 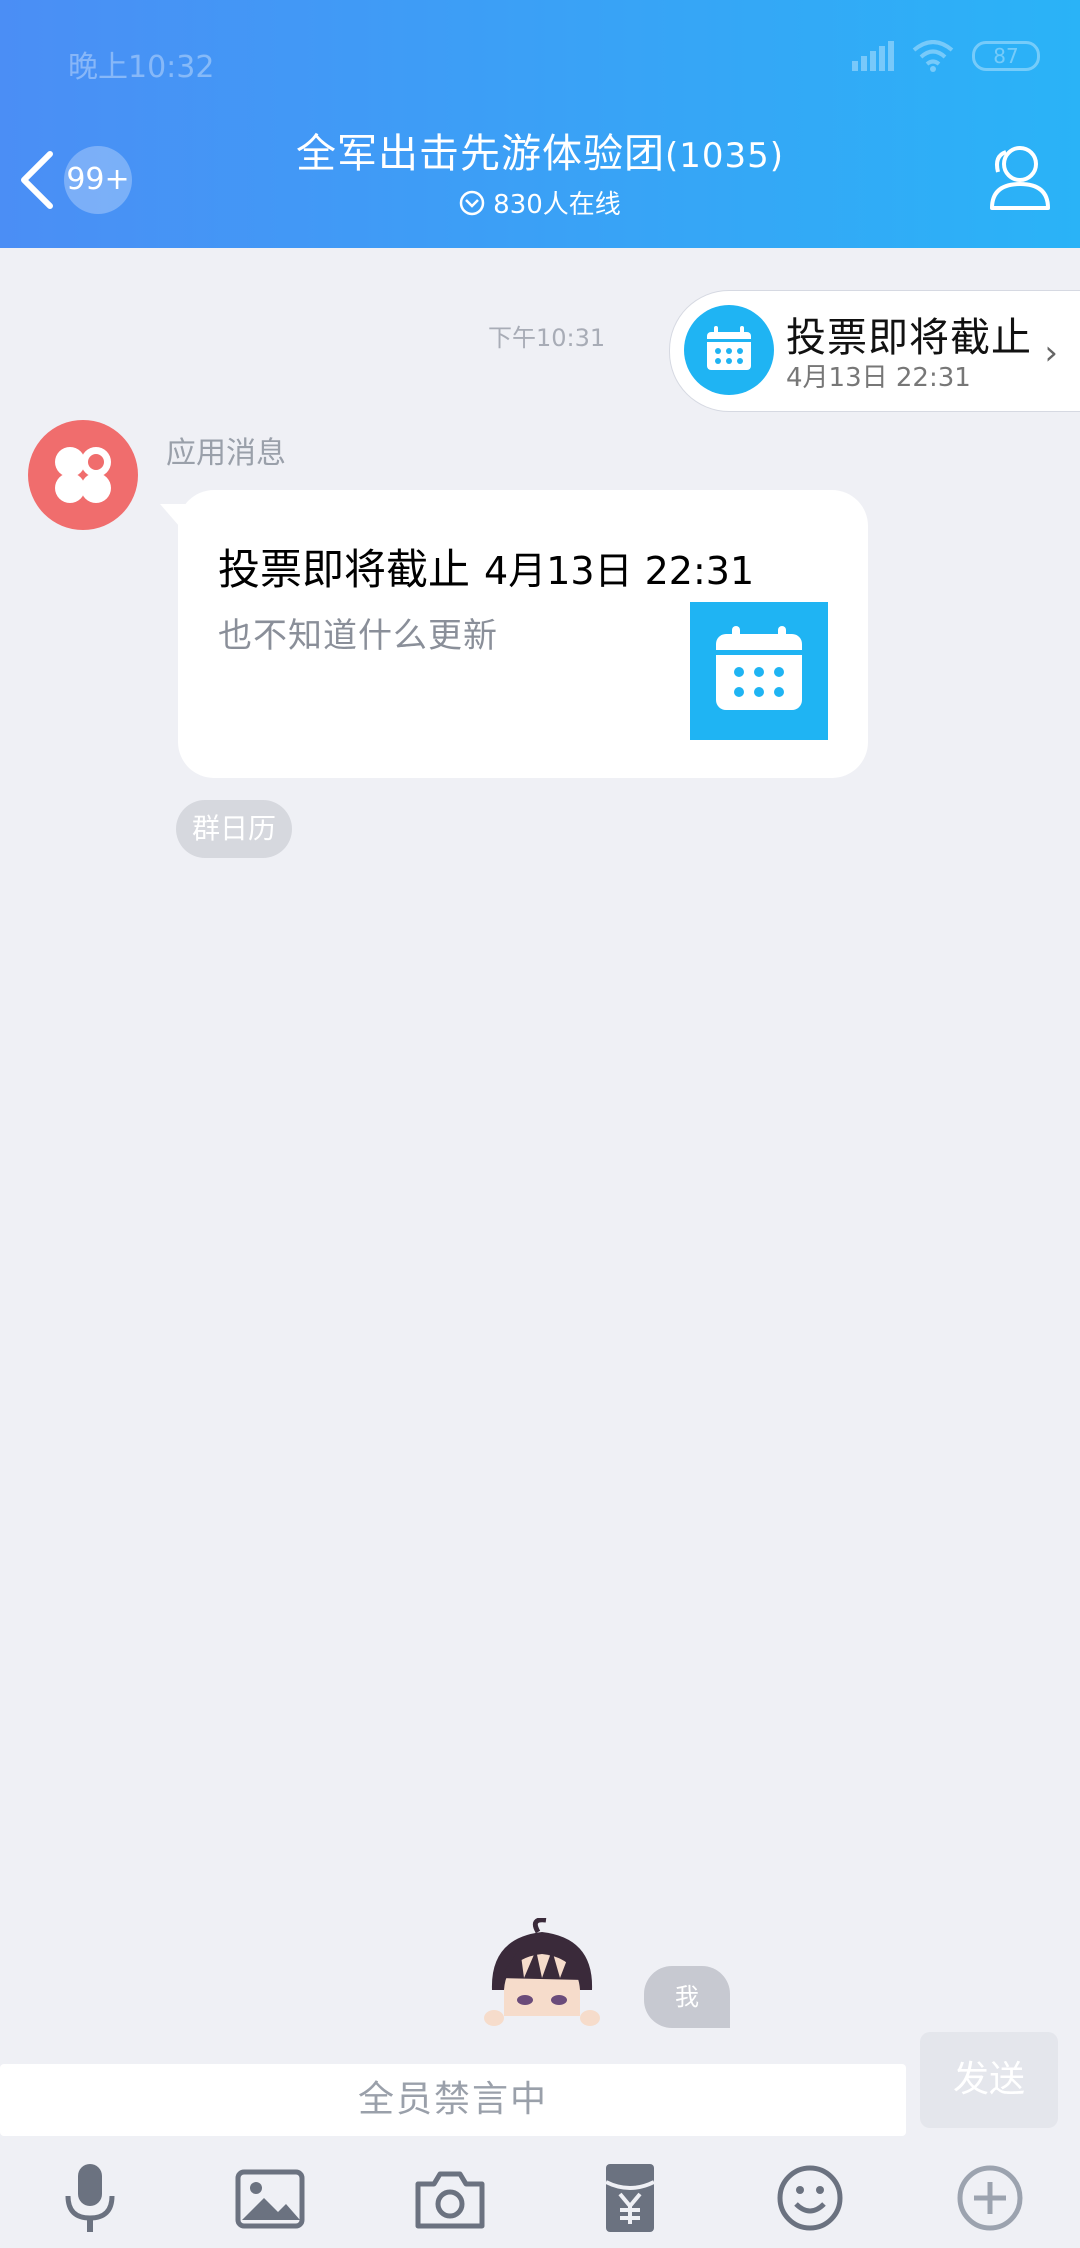 I want to click on source-chip: 群日历, so click(x=234, y=829).